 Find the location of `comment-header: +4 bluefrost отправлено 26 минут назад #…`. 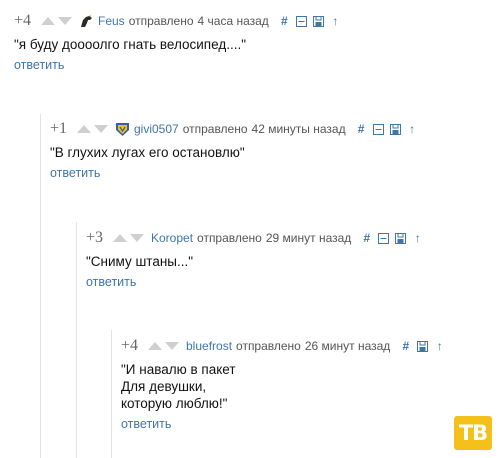

comment-header: +4 bluefrost отправлено 26 минут назад #… is located at coordinates (286, 346).